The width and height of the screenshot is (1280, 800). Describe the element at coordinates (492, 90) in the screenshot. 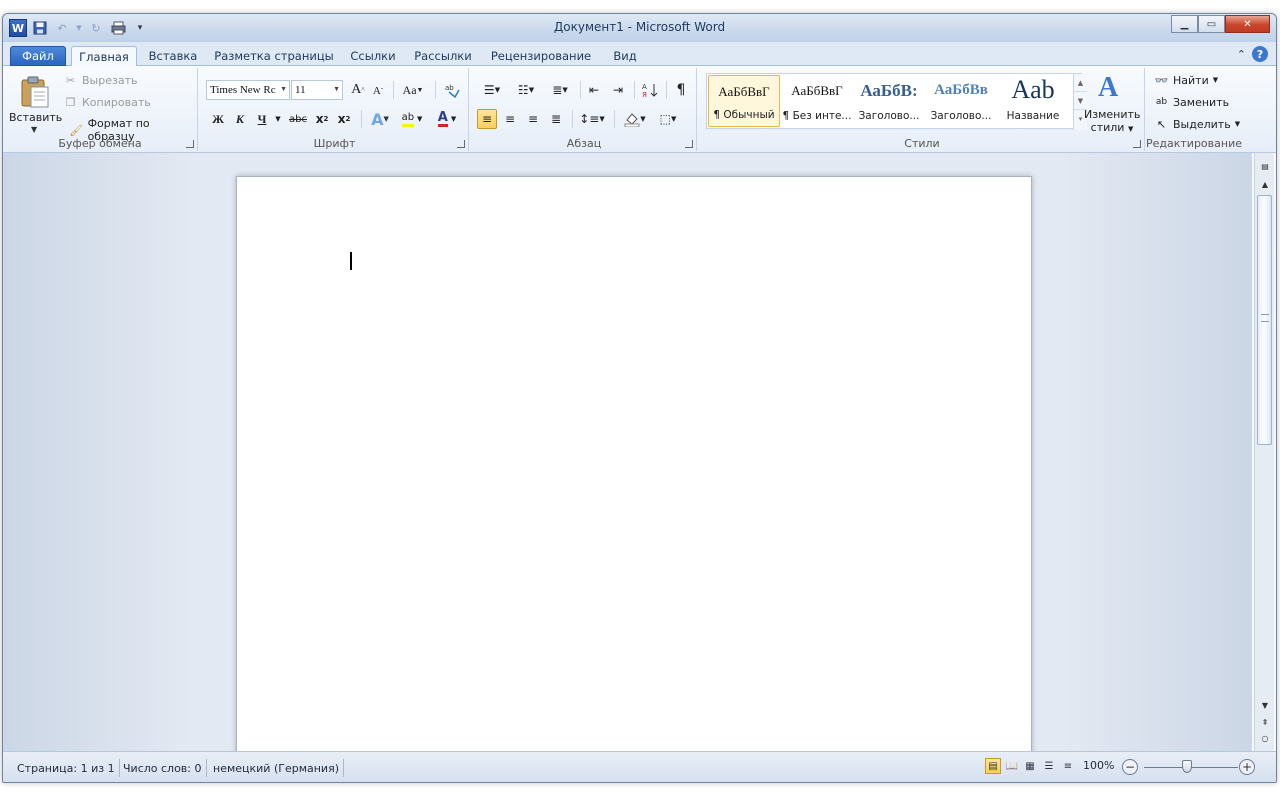

I see `bullets-icon: ☰ ▼` at that location.